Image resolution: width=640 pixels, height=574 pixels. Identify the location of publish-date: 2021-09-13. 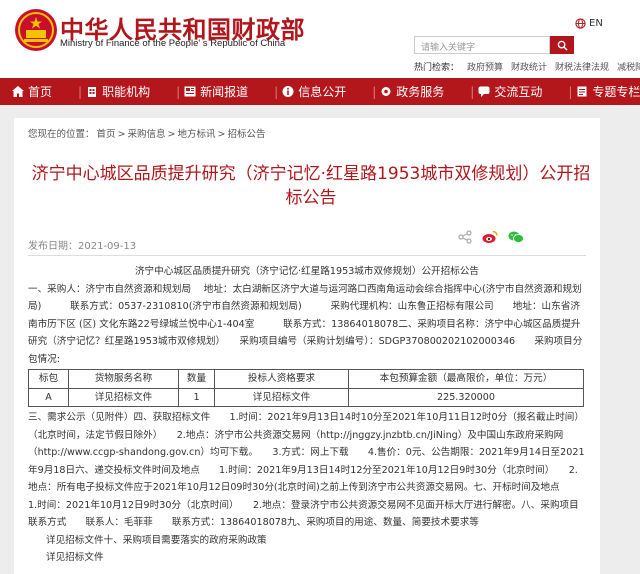
(107, 246).